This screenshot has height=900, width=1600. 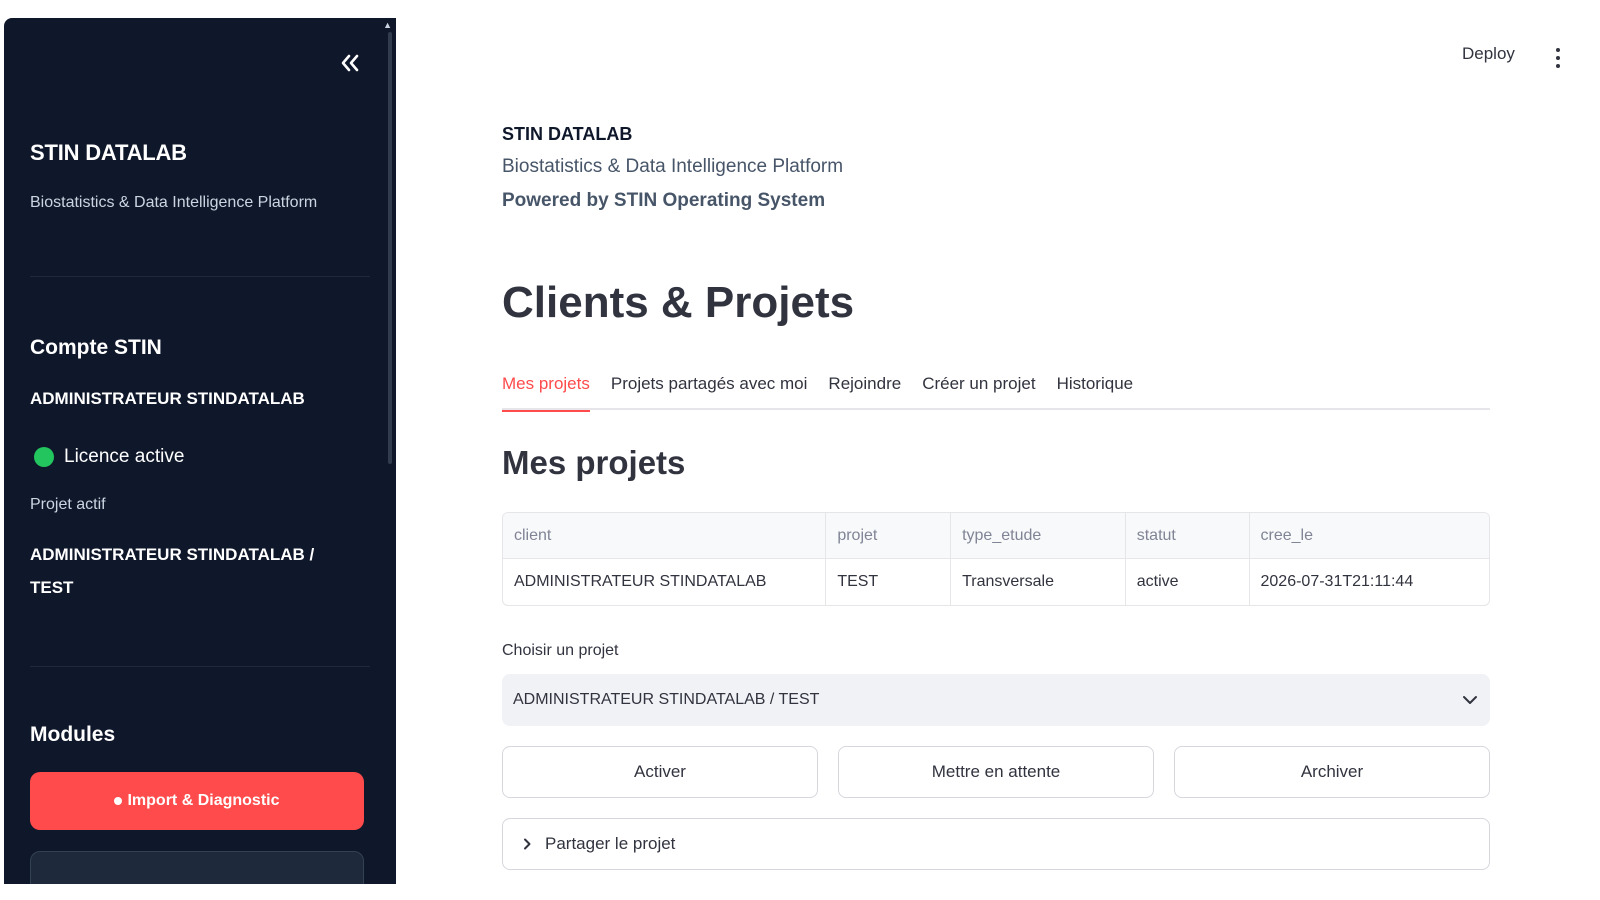 What do you see at coordinates (527, 844) in the screenshot?
I see `chevron-right-icon` at bounding box center [527, 844].